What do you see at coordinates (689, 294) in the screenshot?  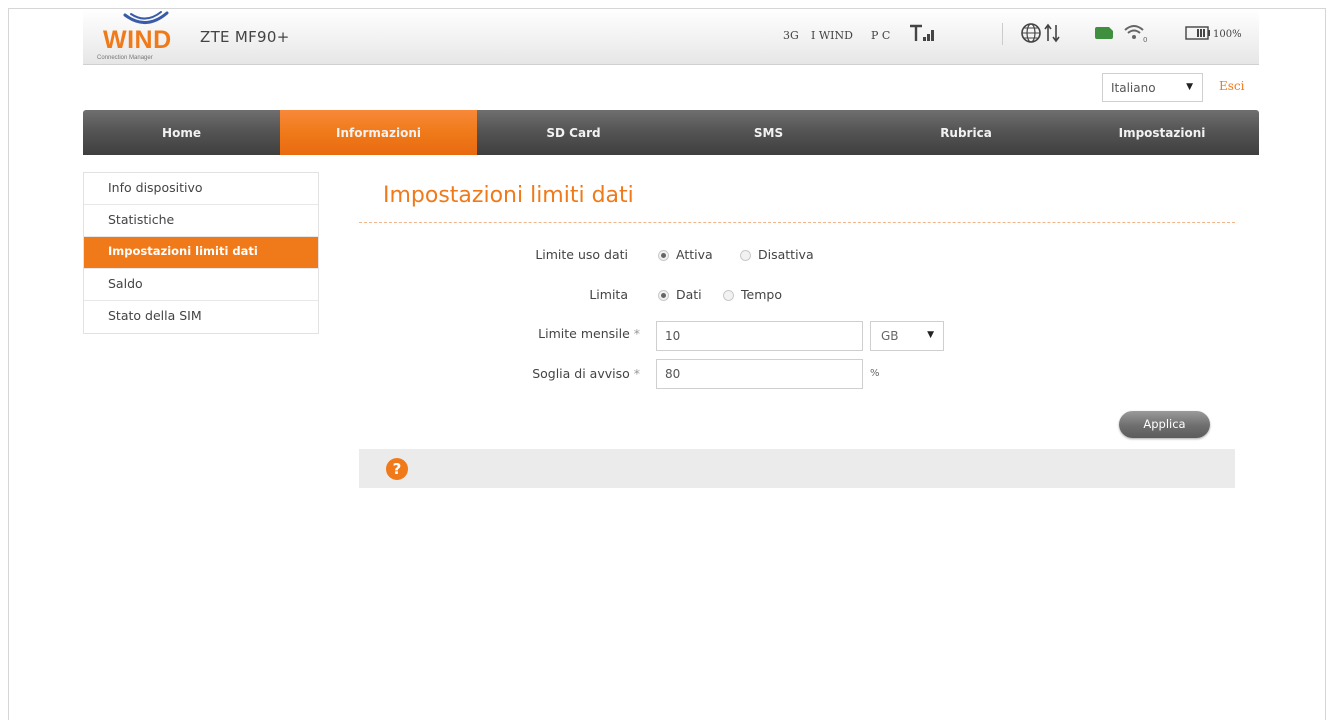 I see `limit-by-data-label: Dati` at bounding box center [689, 294].